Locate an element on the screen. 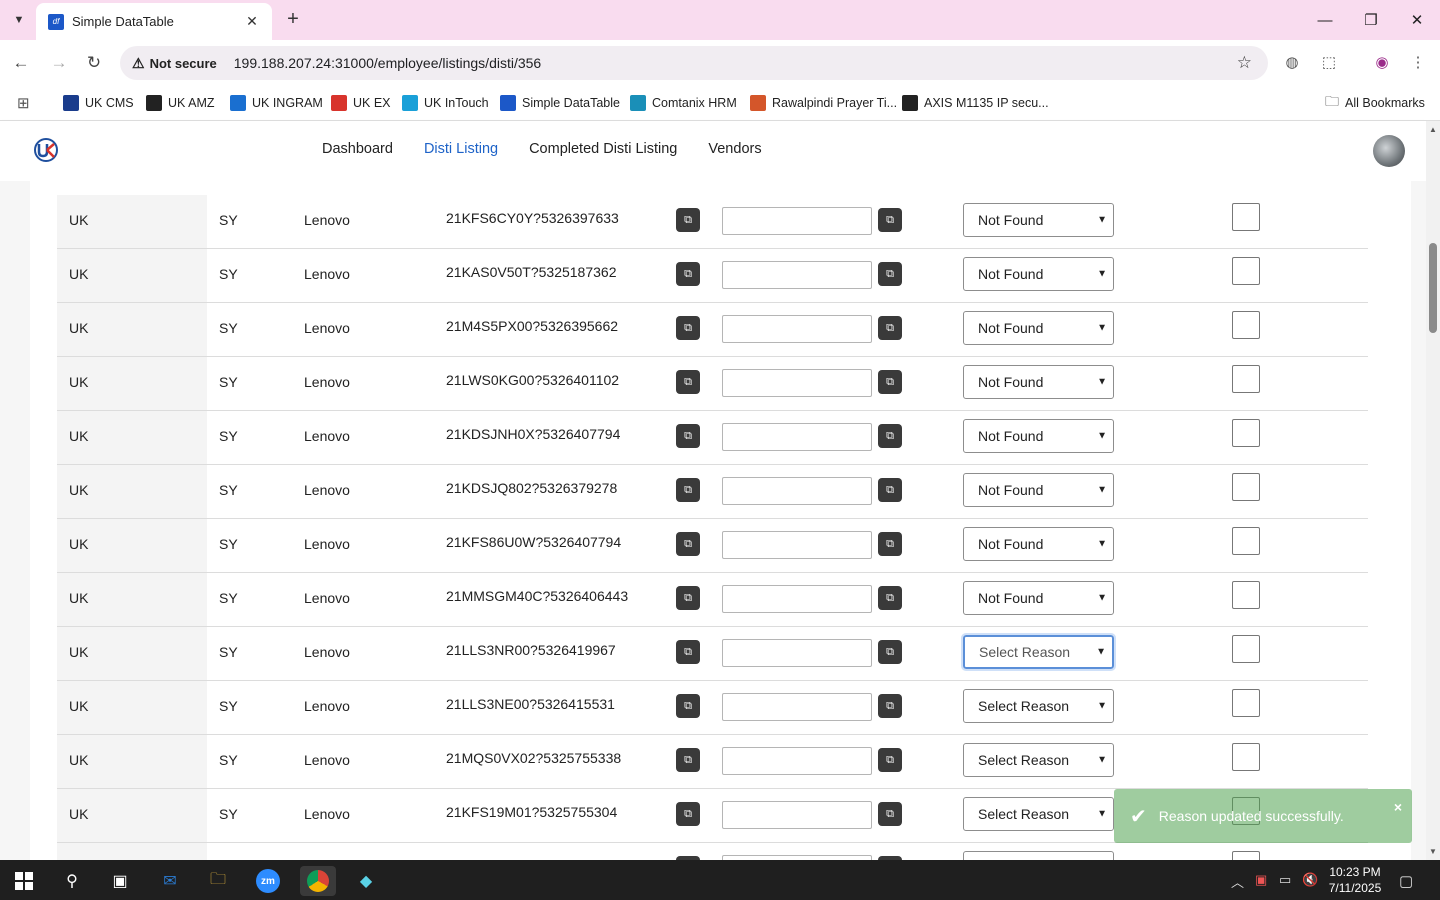  bookmark-item: Comtanix HRM is located at coordinates (683, 103).